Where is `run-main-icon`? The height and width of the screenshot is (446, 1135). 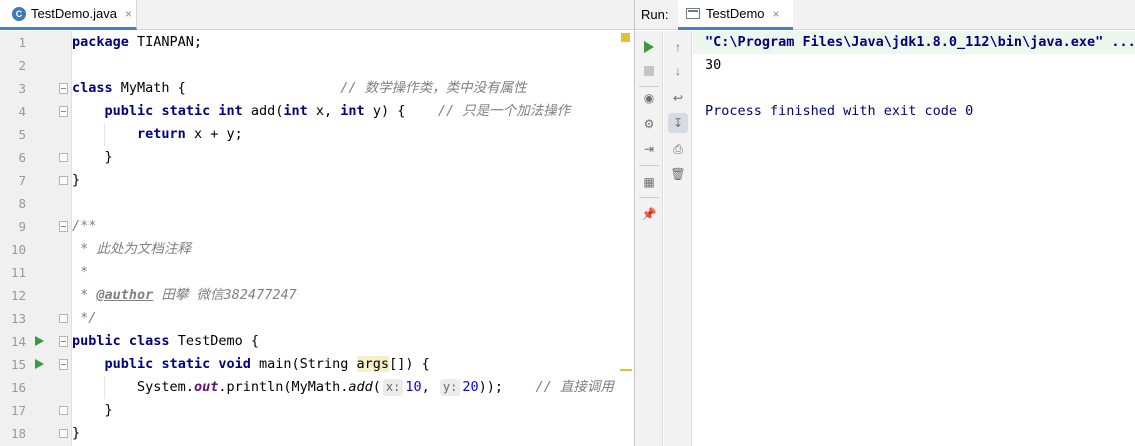 run-main-icon is located at coordinates (39, 364).